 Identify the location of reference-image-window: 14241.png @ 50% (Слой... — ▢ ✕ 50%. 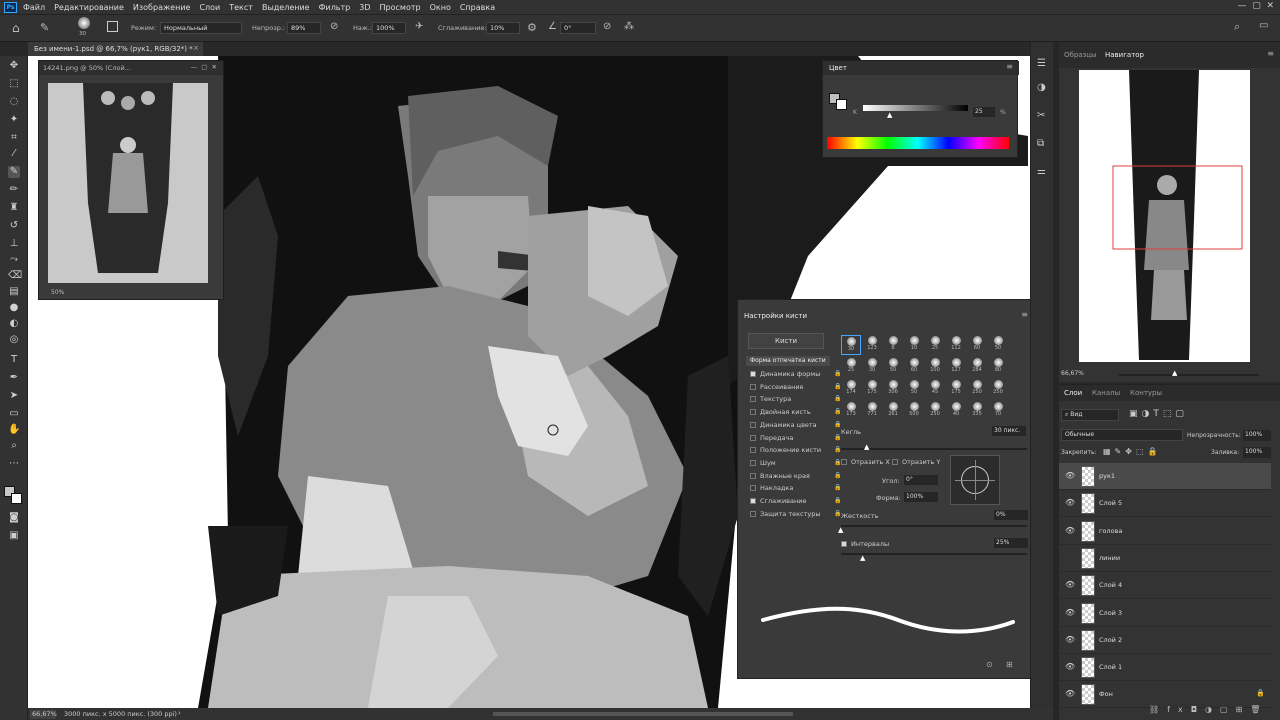
(131, 180).